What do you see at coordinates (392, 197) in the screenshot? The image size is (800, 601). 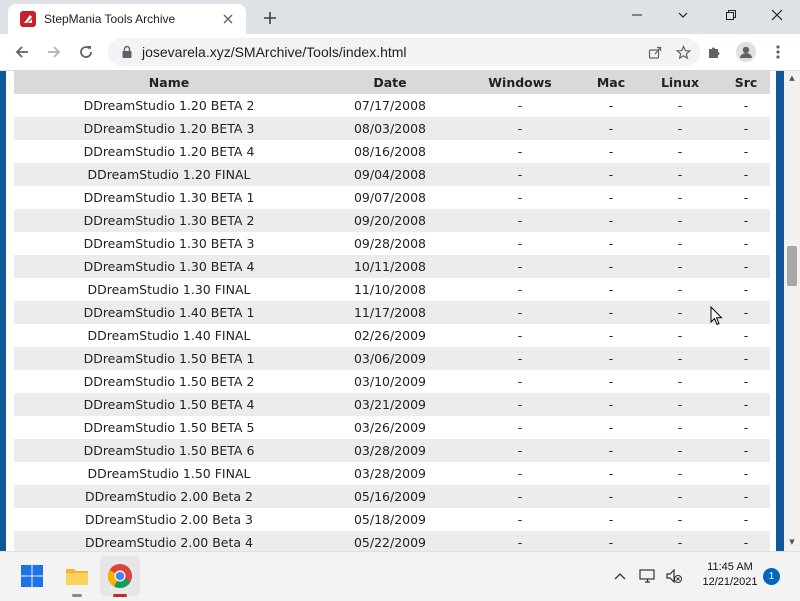 I see `table-row: DDreamStudio 1.30 BETA 1 09/07/2008- - - -` at bounding box center [392, 197].